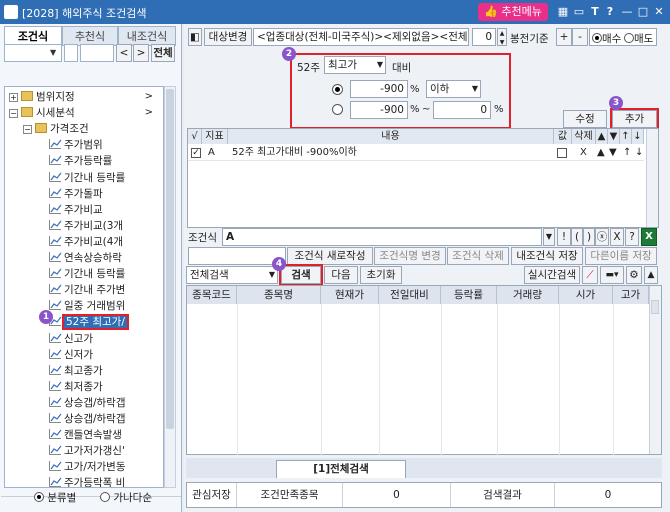  I want to click on tree-item: 일중 거래범위, so click(97, 306).